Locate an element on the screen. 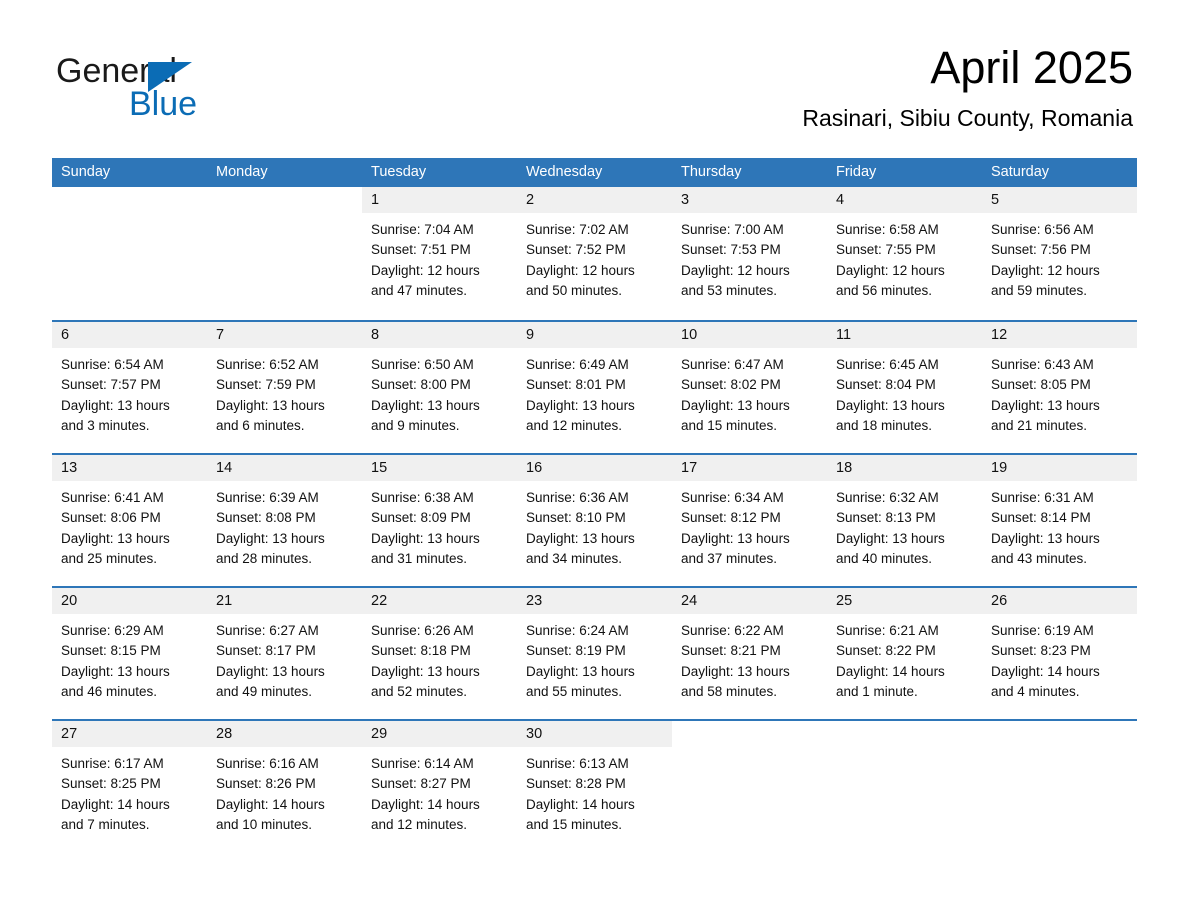 The image size is (1188, 918). daylight-text-line1: Daylight: 12 hours is located at coordinates (1045, 270).